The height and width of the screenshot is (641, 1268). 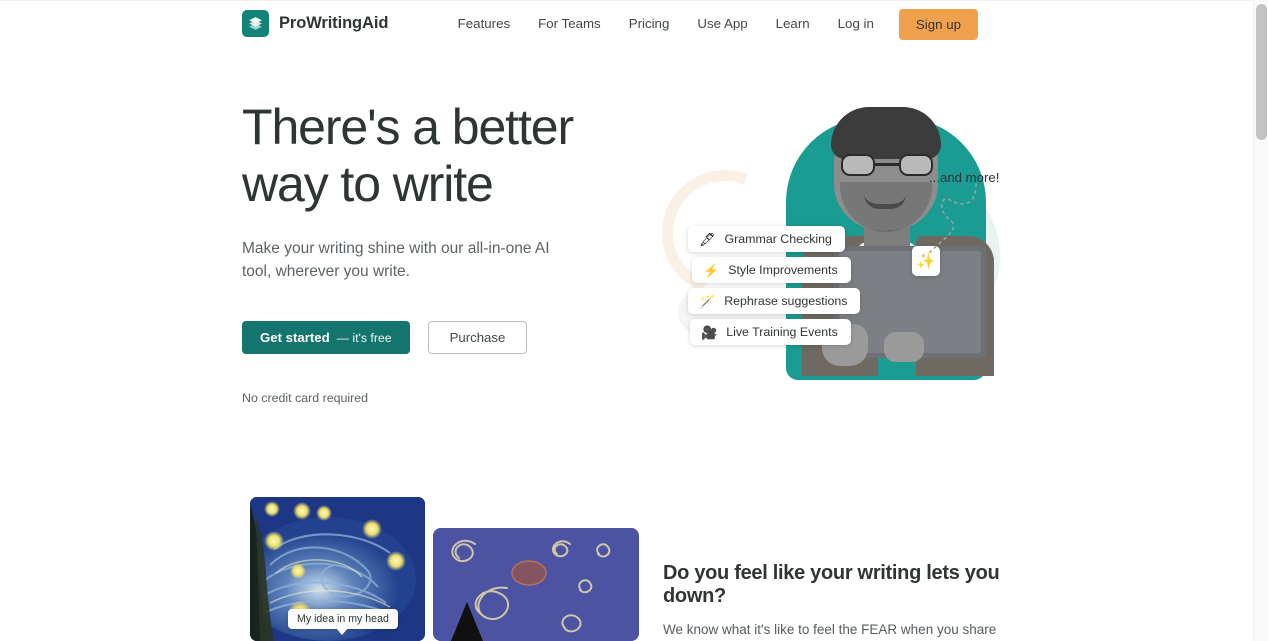 I want to click on page-title: There's a better way to write, so click(x=442, y=156).